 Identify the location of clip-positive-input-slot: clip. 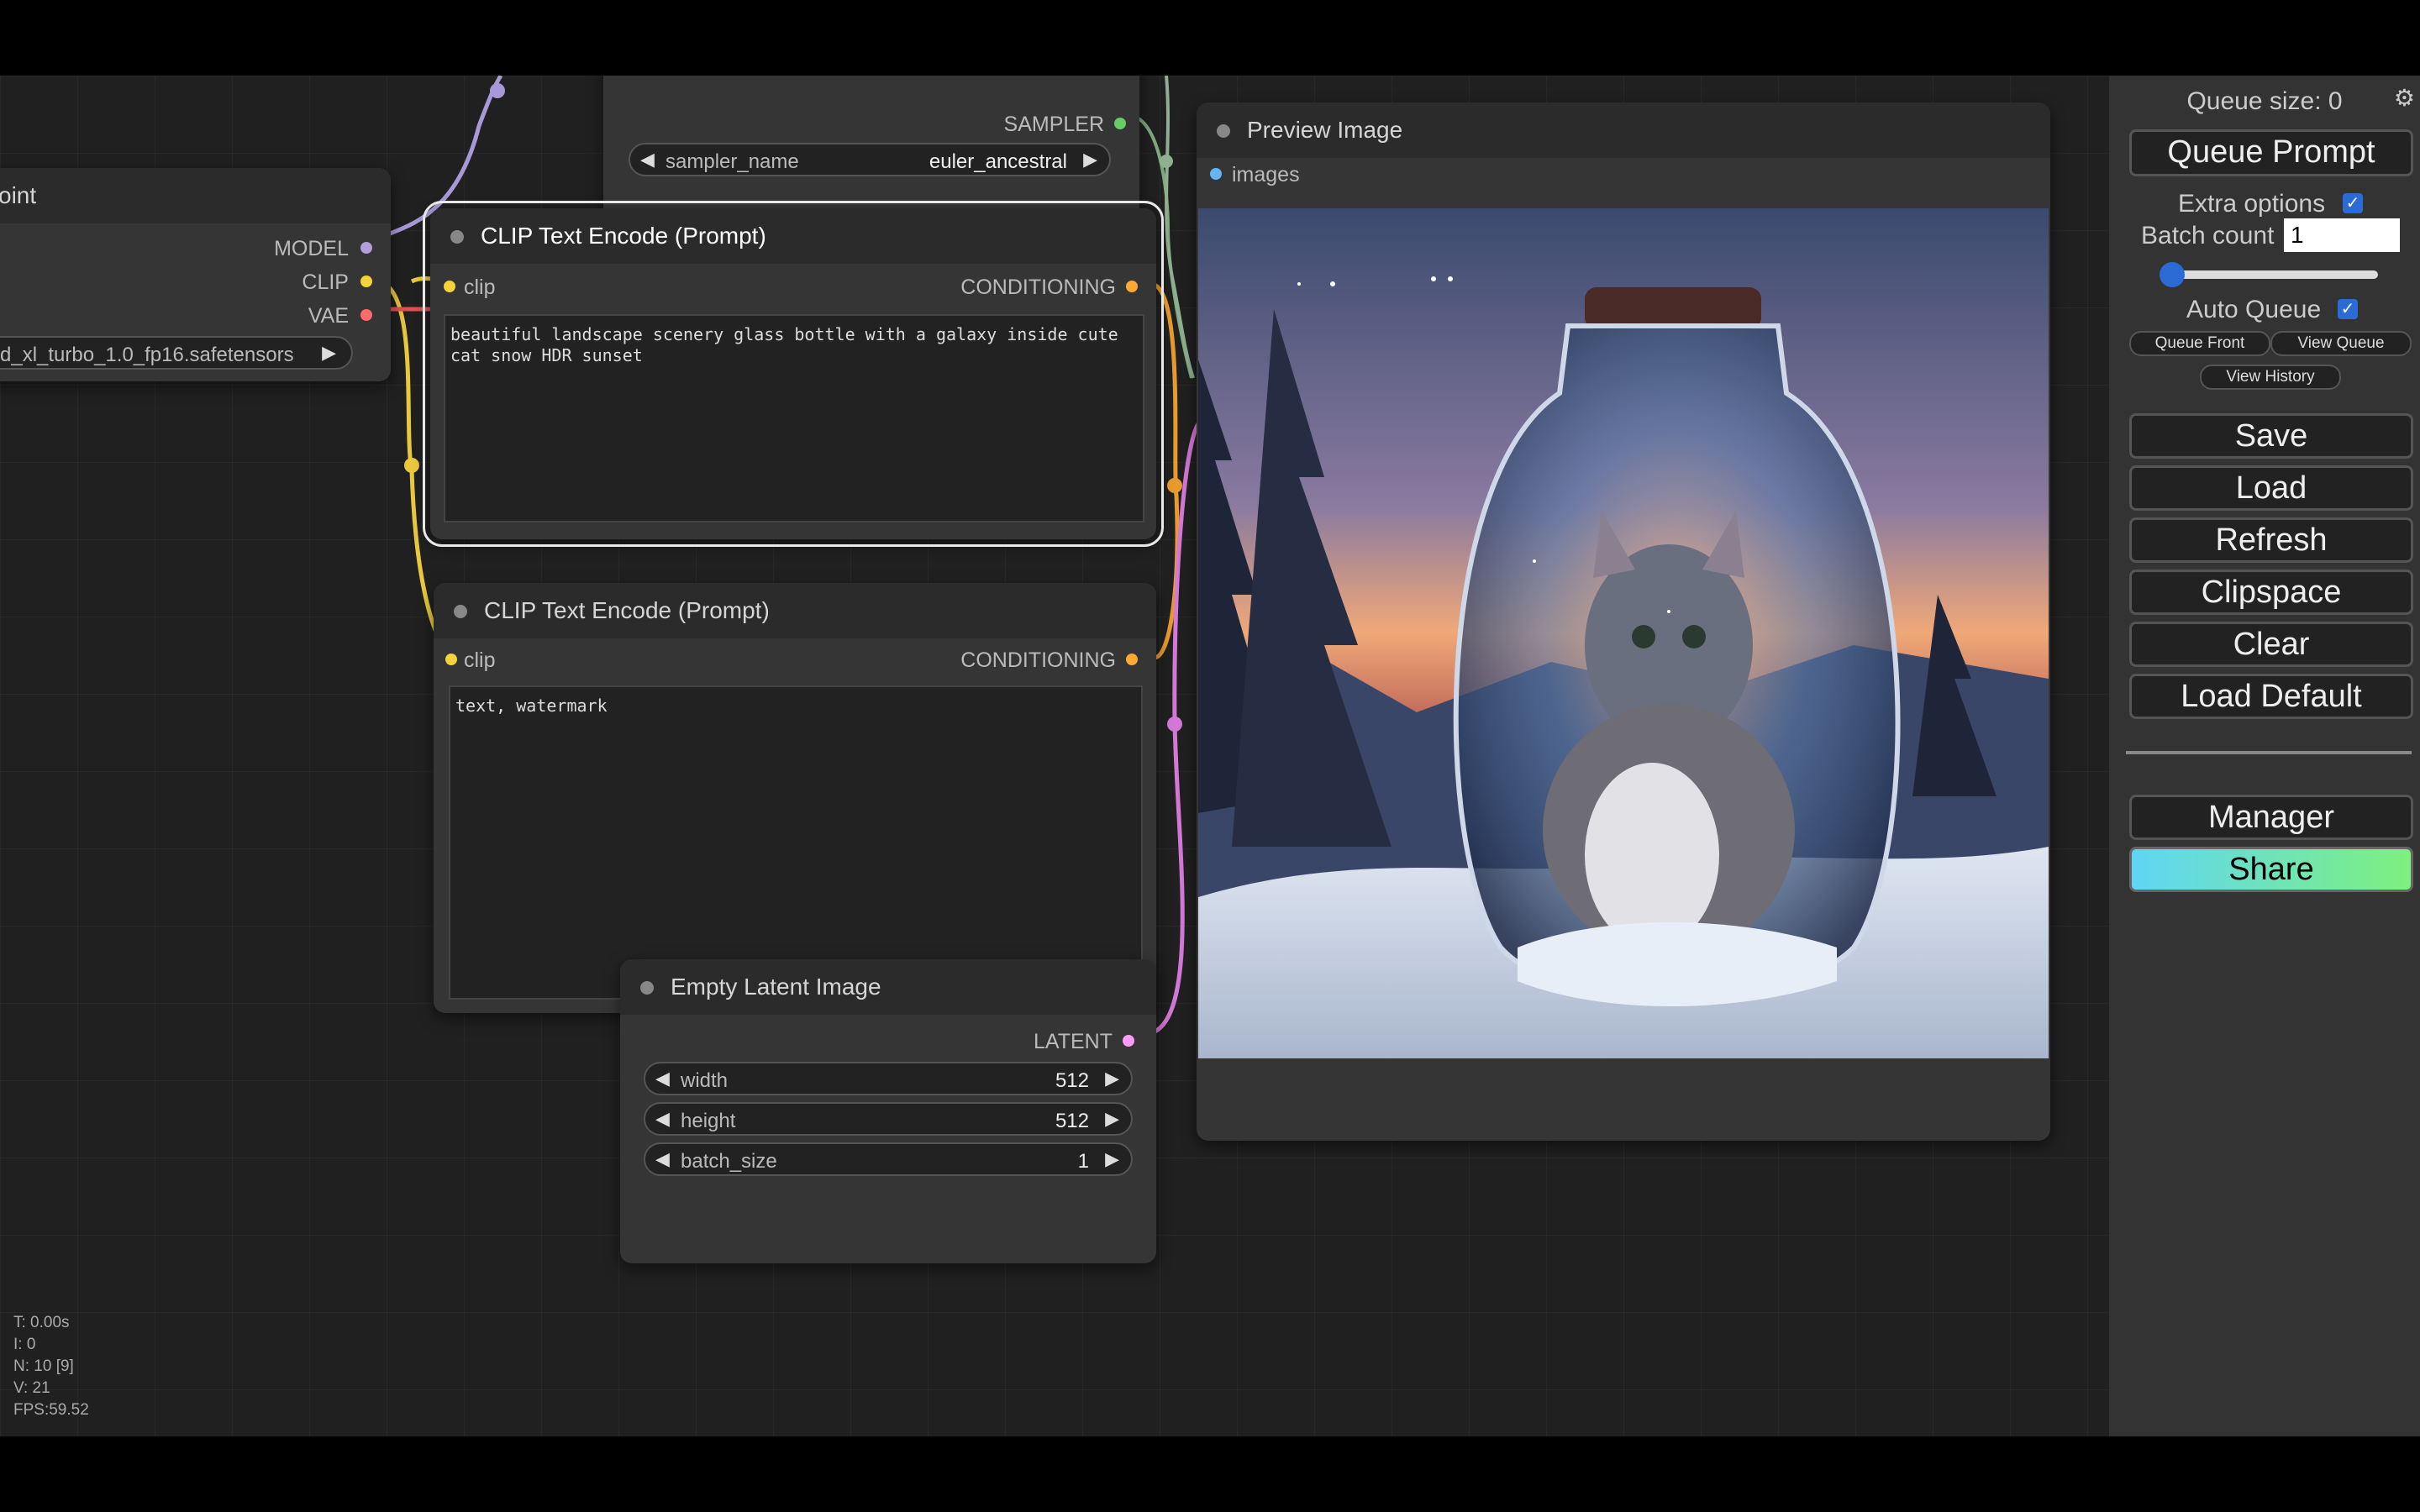
(470, 288).